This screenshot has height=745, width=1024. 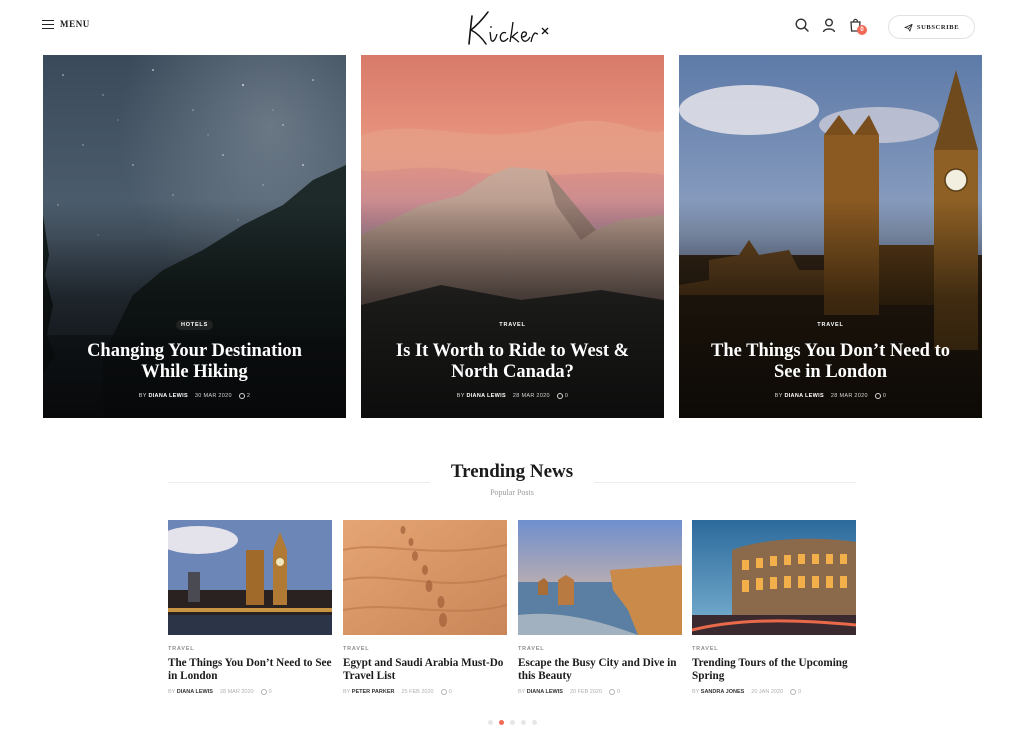 What do you see at coordinates (802, 25) in the screenshot?
I see `search-icon` at bounding box center [802, 25].